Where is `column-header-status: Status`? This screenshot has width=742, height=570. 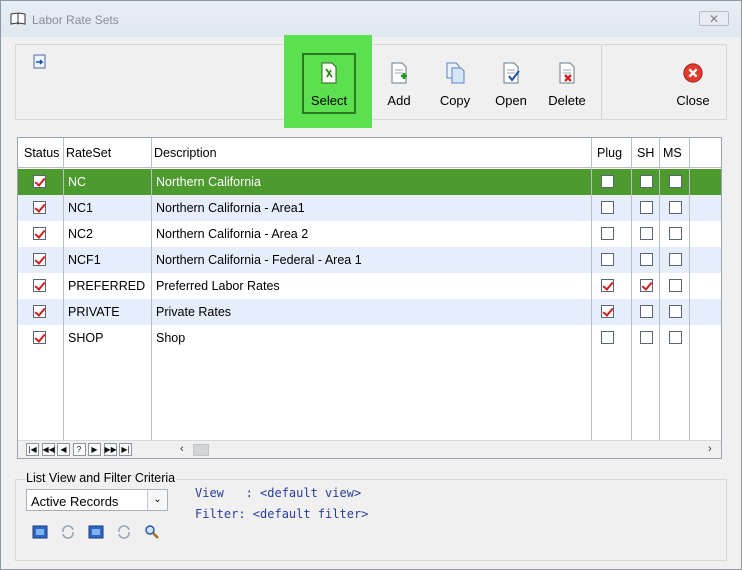
column-header-status: Status is located at coordinates (41, 153).